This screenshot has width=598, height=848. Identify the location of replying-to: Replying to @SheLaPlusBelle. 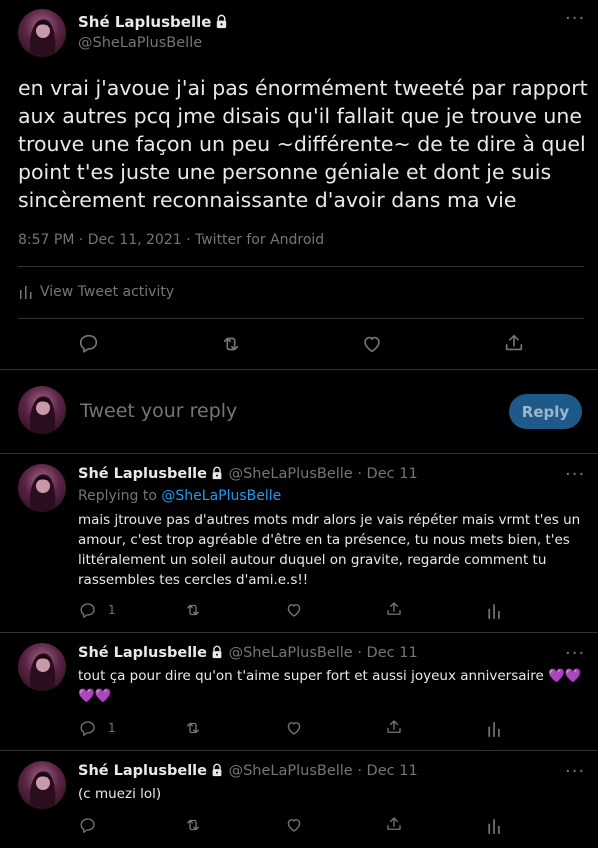
(179, 496).